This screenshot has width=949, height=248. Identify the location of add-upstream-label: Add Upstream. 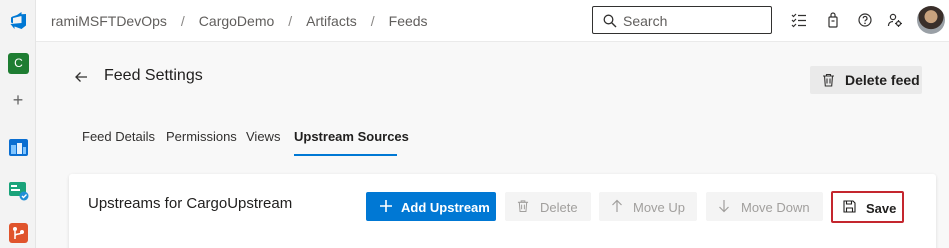
(445, 207).